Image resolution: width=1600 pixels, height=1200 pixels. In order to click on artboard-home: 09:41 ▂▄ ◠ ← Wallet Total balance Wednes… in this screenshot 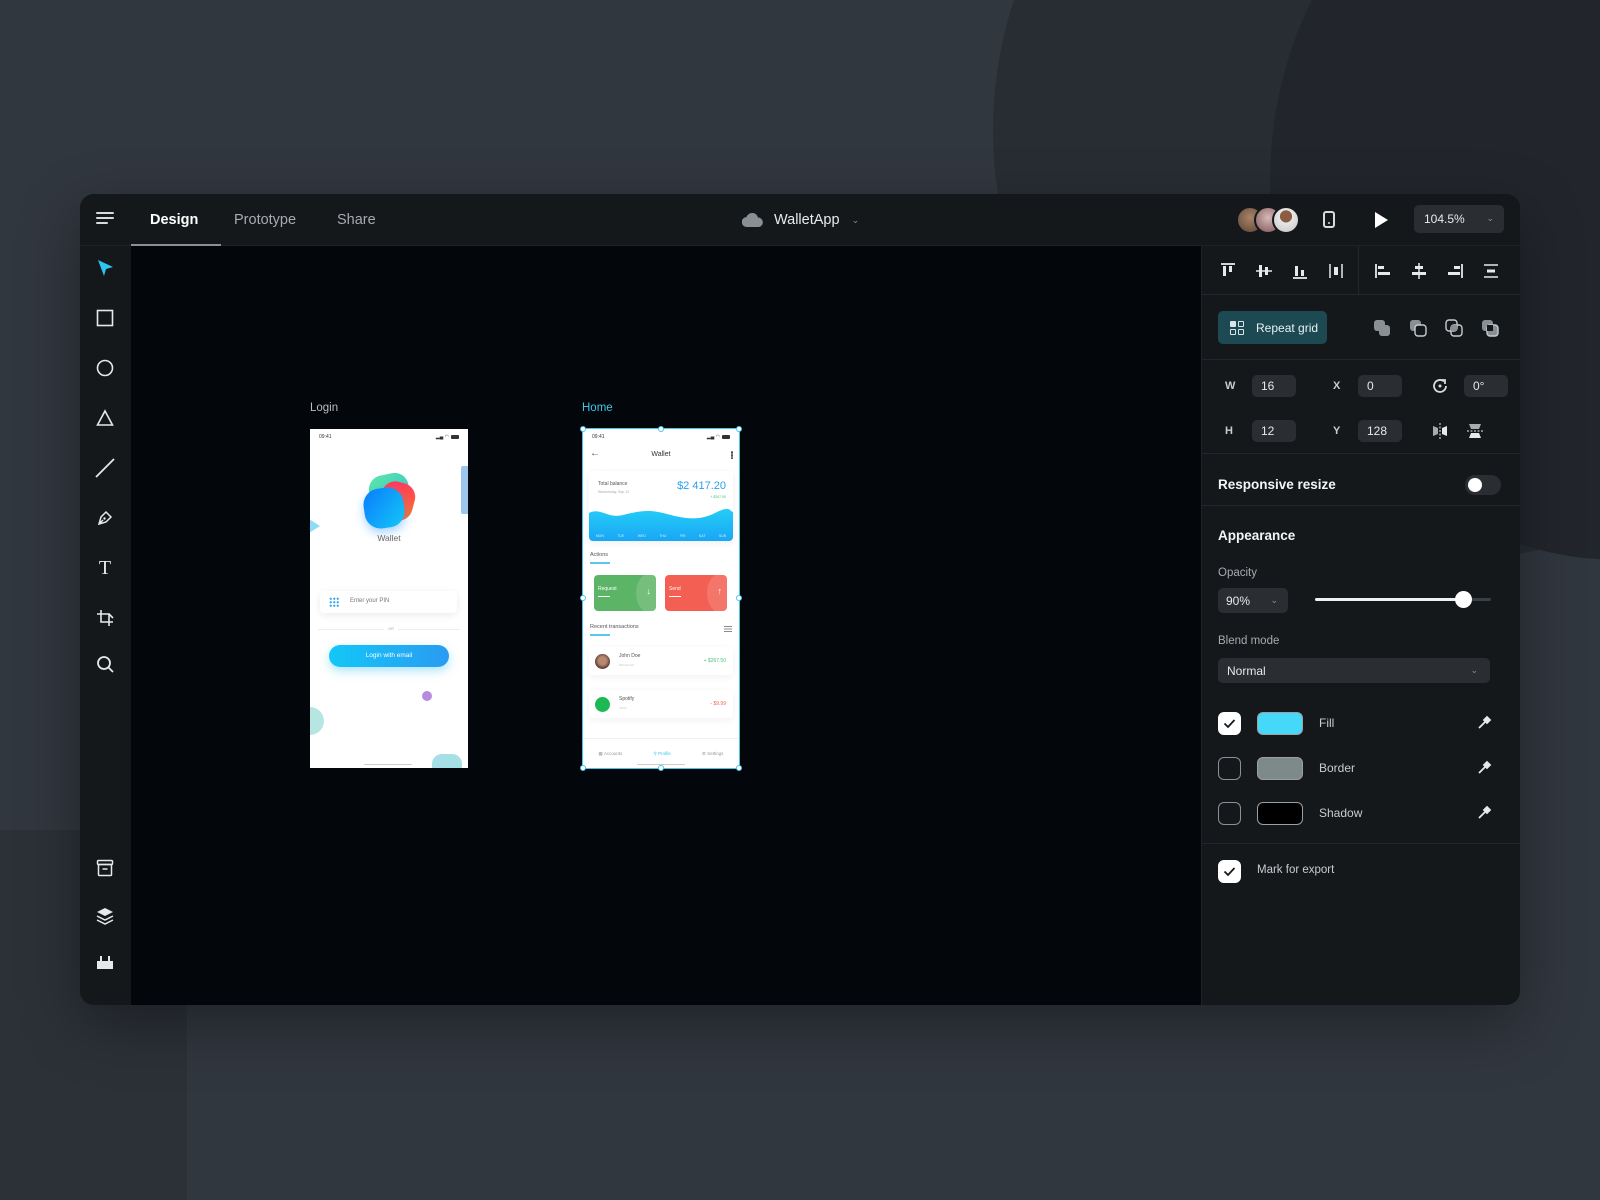, I will do `click(661, 598)`.